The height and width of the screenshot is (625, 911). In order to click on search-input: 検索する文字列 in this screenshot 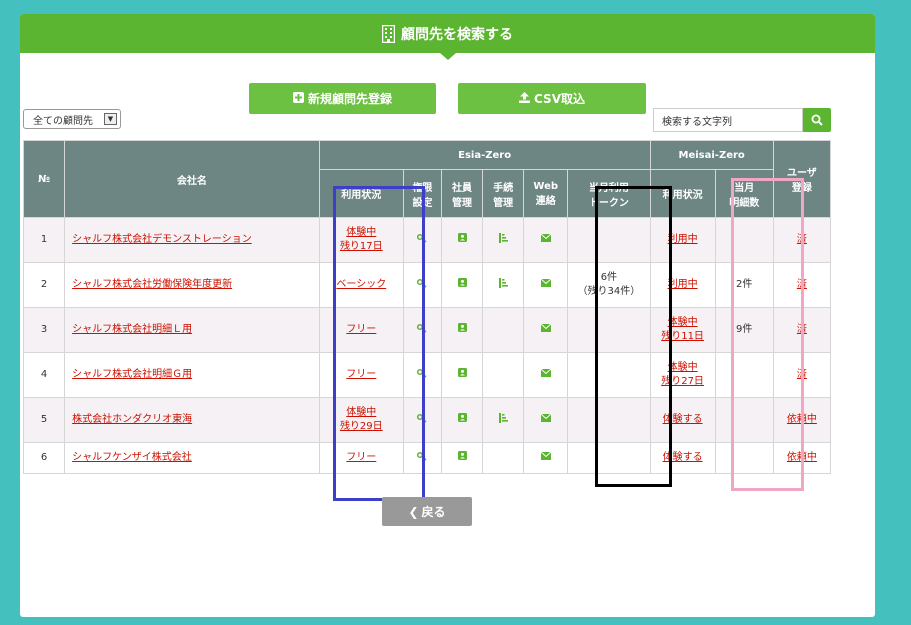, I will do `click(728, 120)`.